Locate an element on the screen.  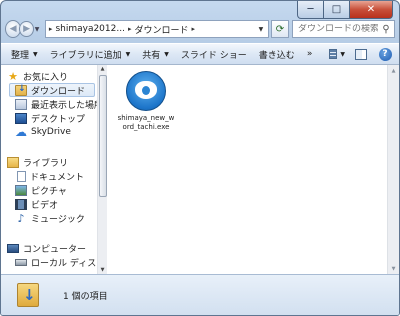
forward-button: ▶ is located at coordinates (26, 29).